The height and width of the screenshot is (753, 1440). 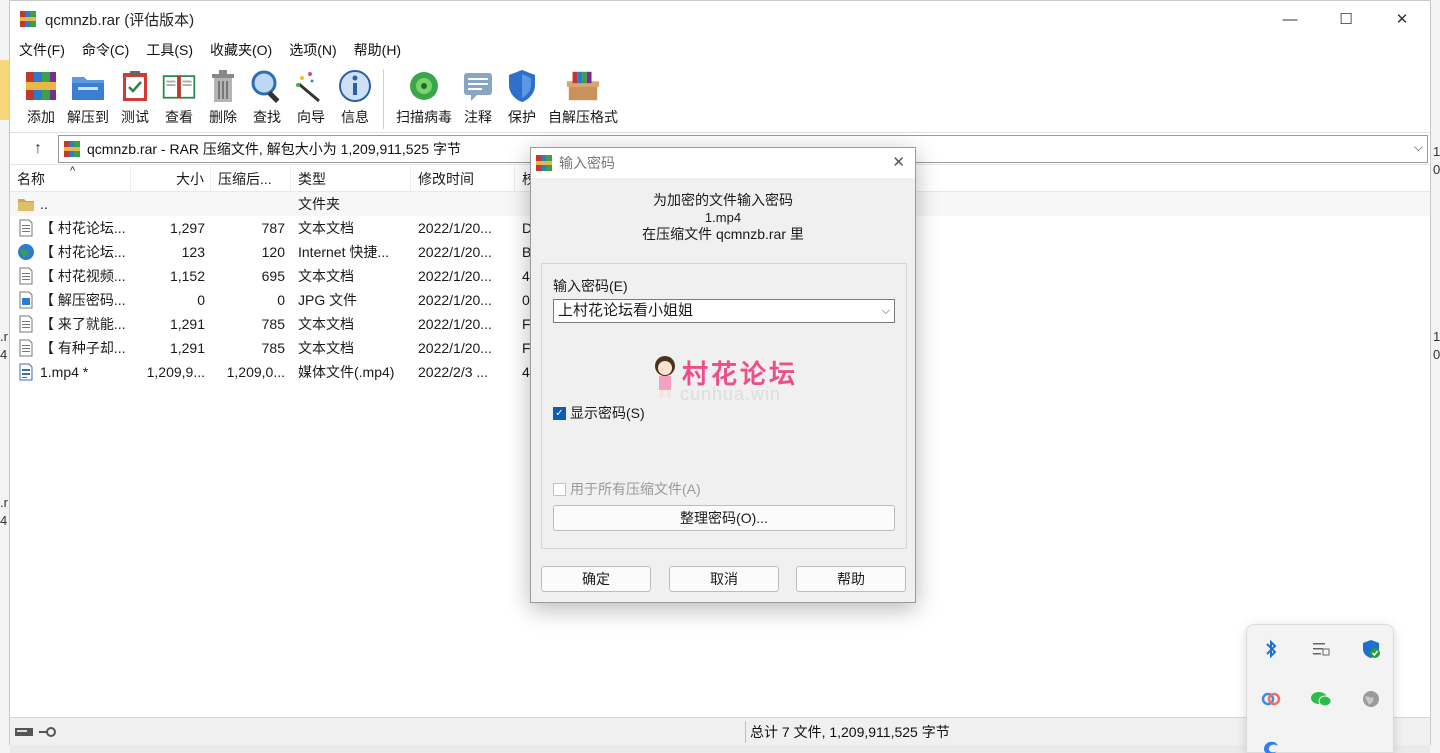 I want to click on view-button: 查看, so click(x=179, y=97).